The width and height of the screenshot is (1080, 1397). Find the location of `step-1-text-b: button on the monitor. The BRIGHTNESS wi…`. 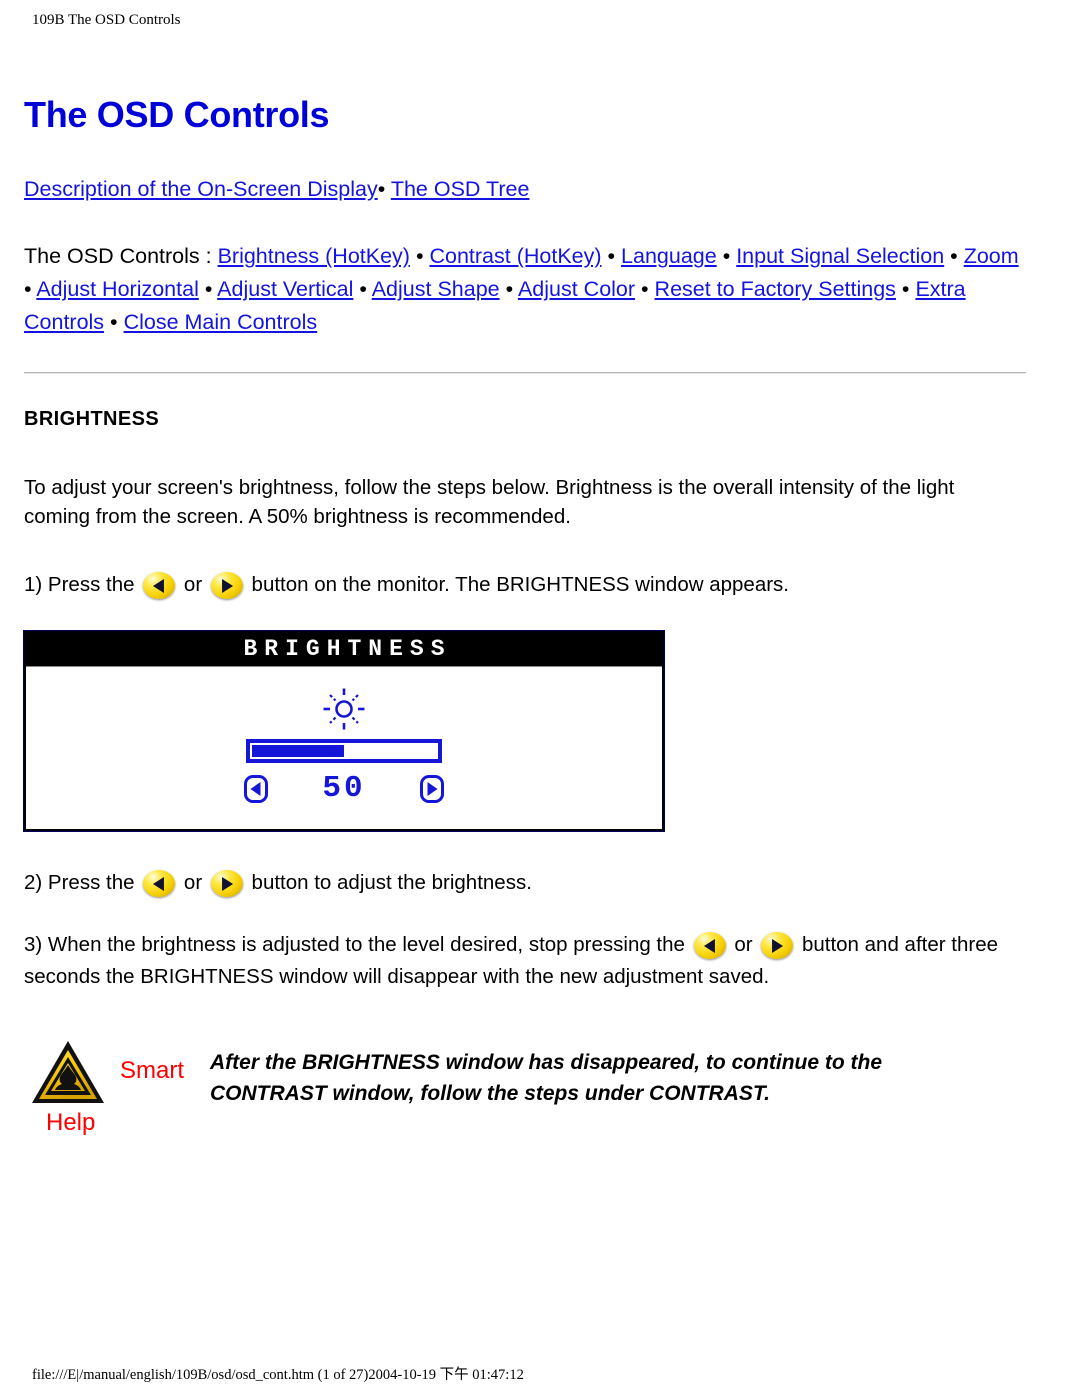

step-1-text-b: button on the monitor. The BRIGHTNESS wi… is located at coordinates (517, 585).